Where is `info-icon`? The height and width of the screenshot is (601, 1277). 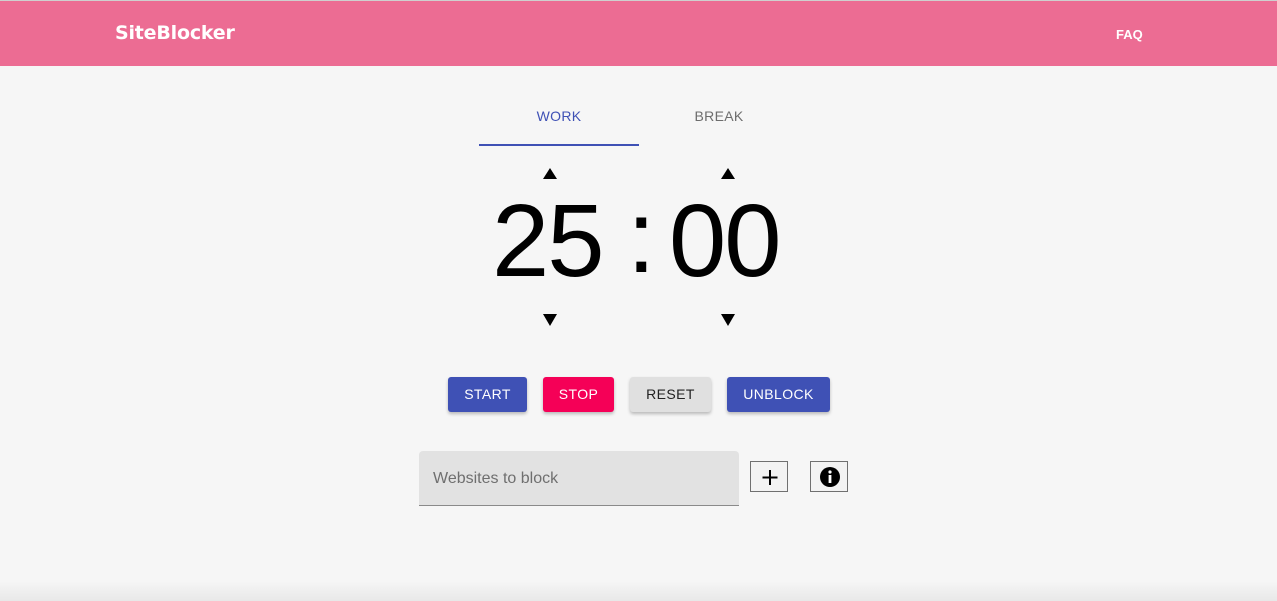
info-icon is located at coordinates (830, 477).